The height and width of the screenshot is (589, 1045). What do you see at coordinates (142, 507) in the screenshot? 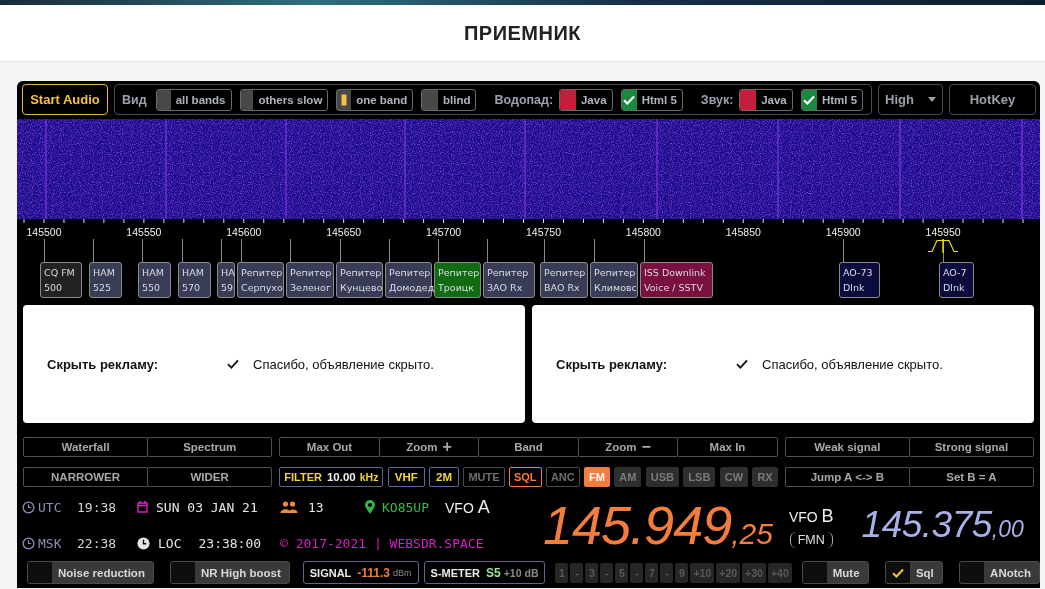
I see `calendar-icon` at bounding box center [142, 507].